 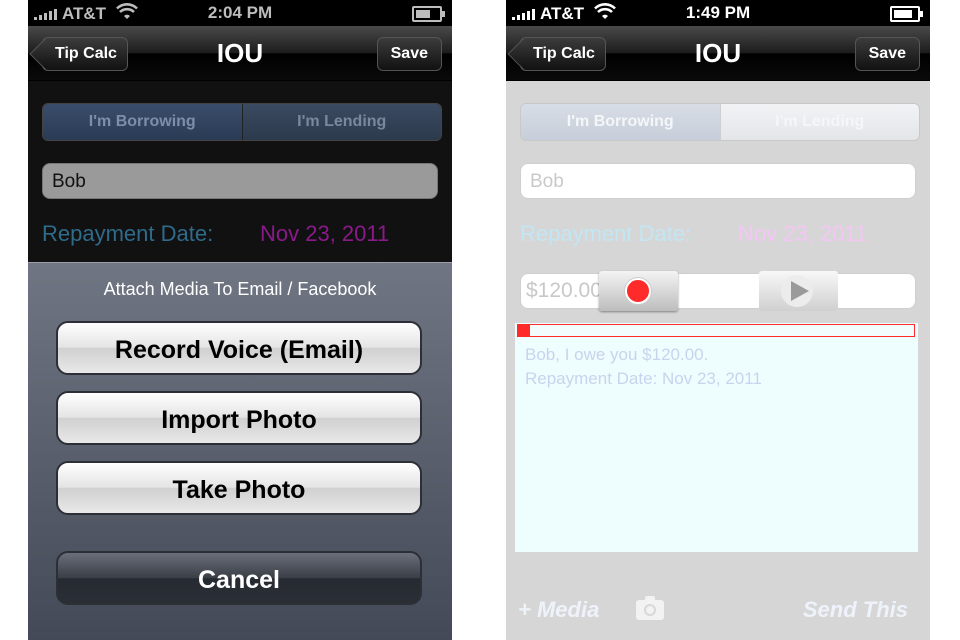 I want to click on status-time: 1:49 PM, so click(x=718, y=12).